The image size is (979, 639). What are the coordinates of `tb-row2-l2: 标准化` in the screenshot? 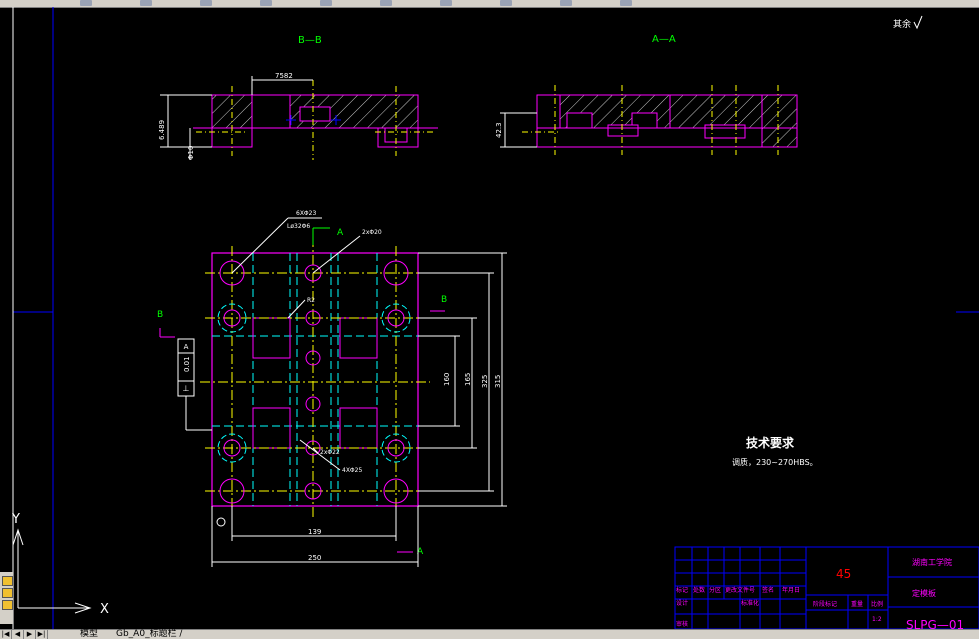 It's located at (750, 603).